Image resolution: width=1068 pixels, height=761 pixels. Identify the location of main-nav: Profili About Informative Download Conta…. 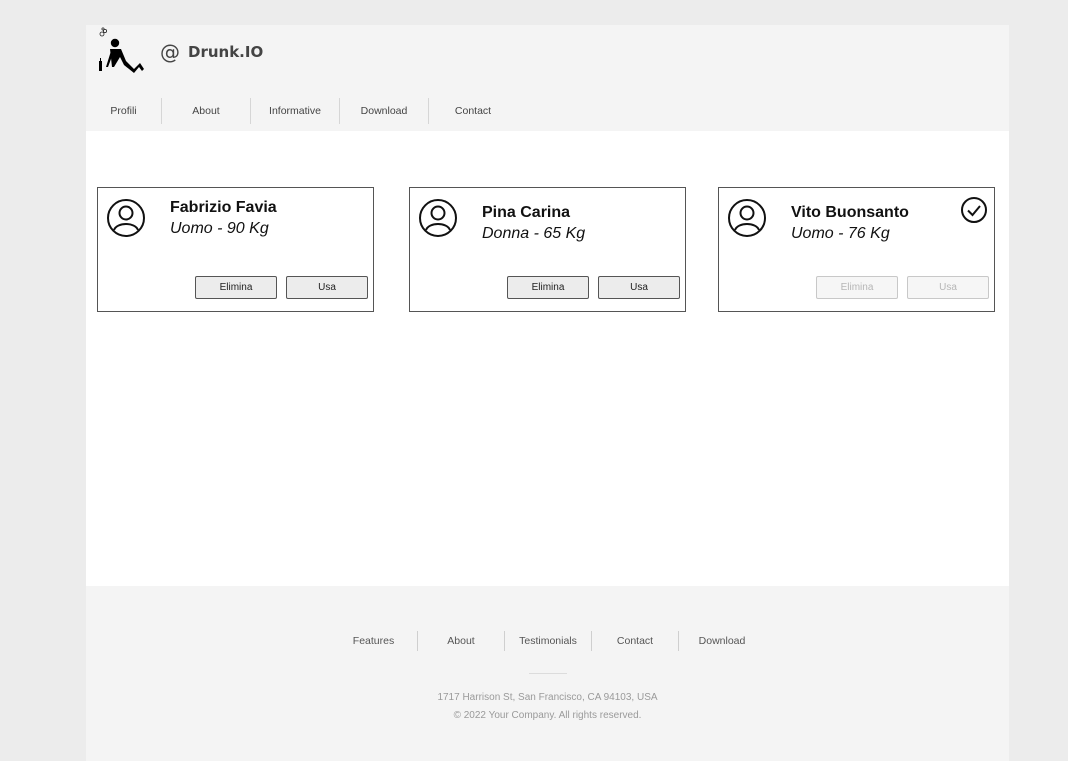
(301, 111).